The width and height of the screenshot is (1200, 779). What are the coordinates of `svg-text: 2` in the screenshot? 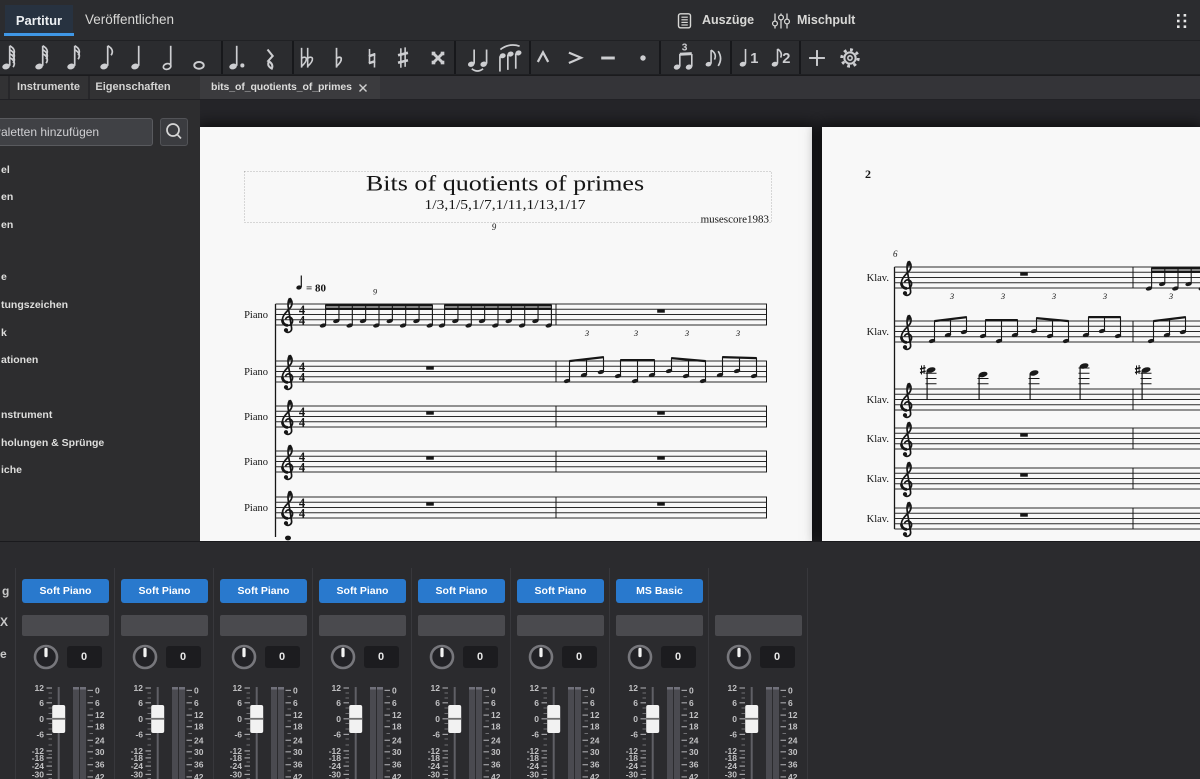 It's located at (868, 174).